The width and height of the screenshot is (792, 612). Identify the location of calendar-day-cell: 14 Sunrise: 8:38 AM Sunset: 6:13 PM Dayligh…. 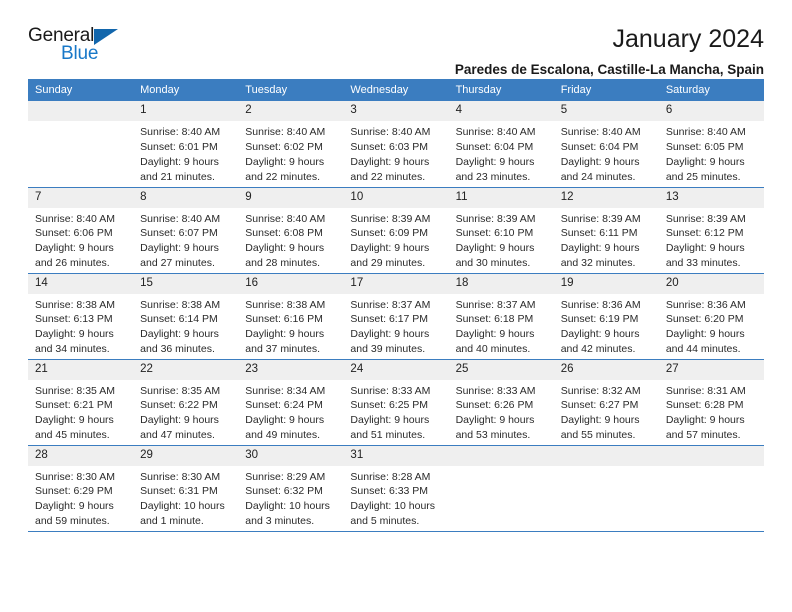
(81, 316).